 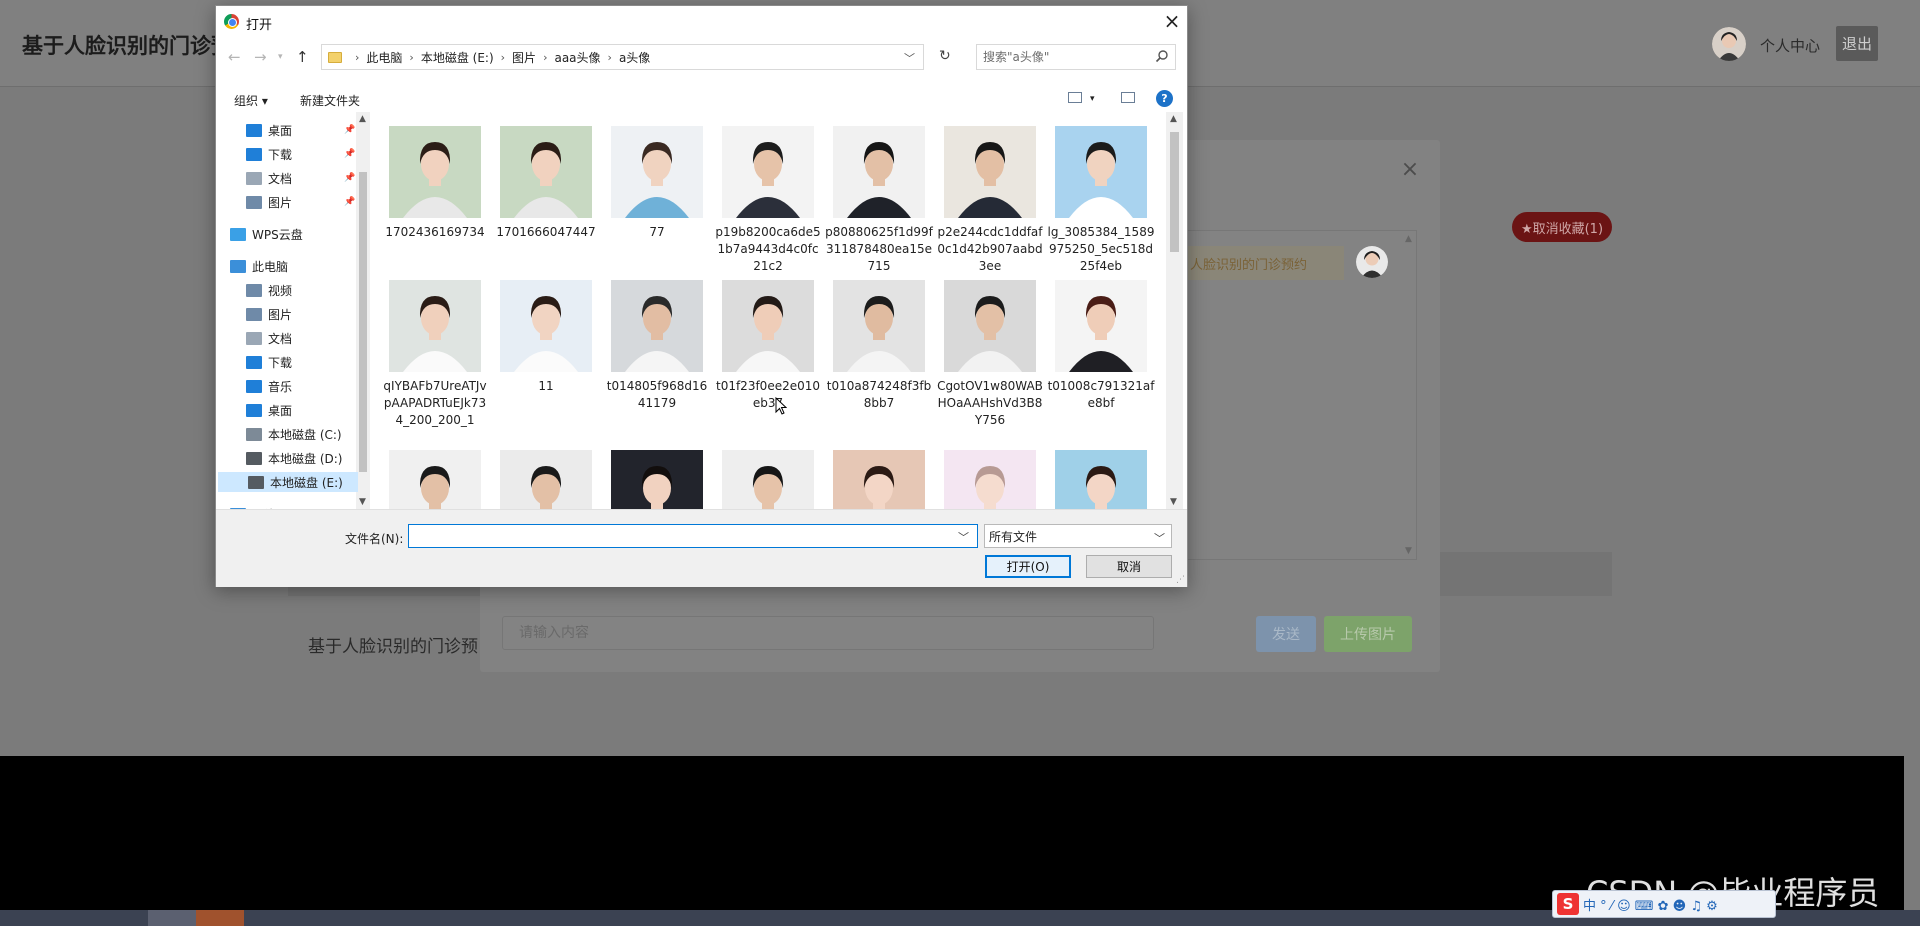 I want to click on nav-item-14: 本地磁盘 (E:), so click(x=288, y=482).